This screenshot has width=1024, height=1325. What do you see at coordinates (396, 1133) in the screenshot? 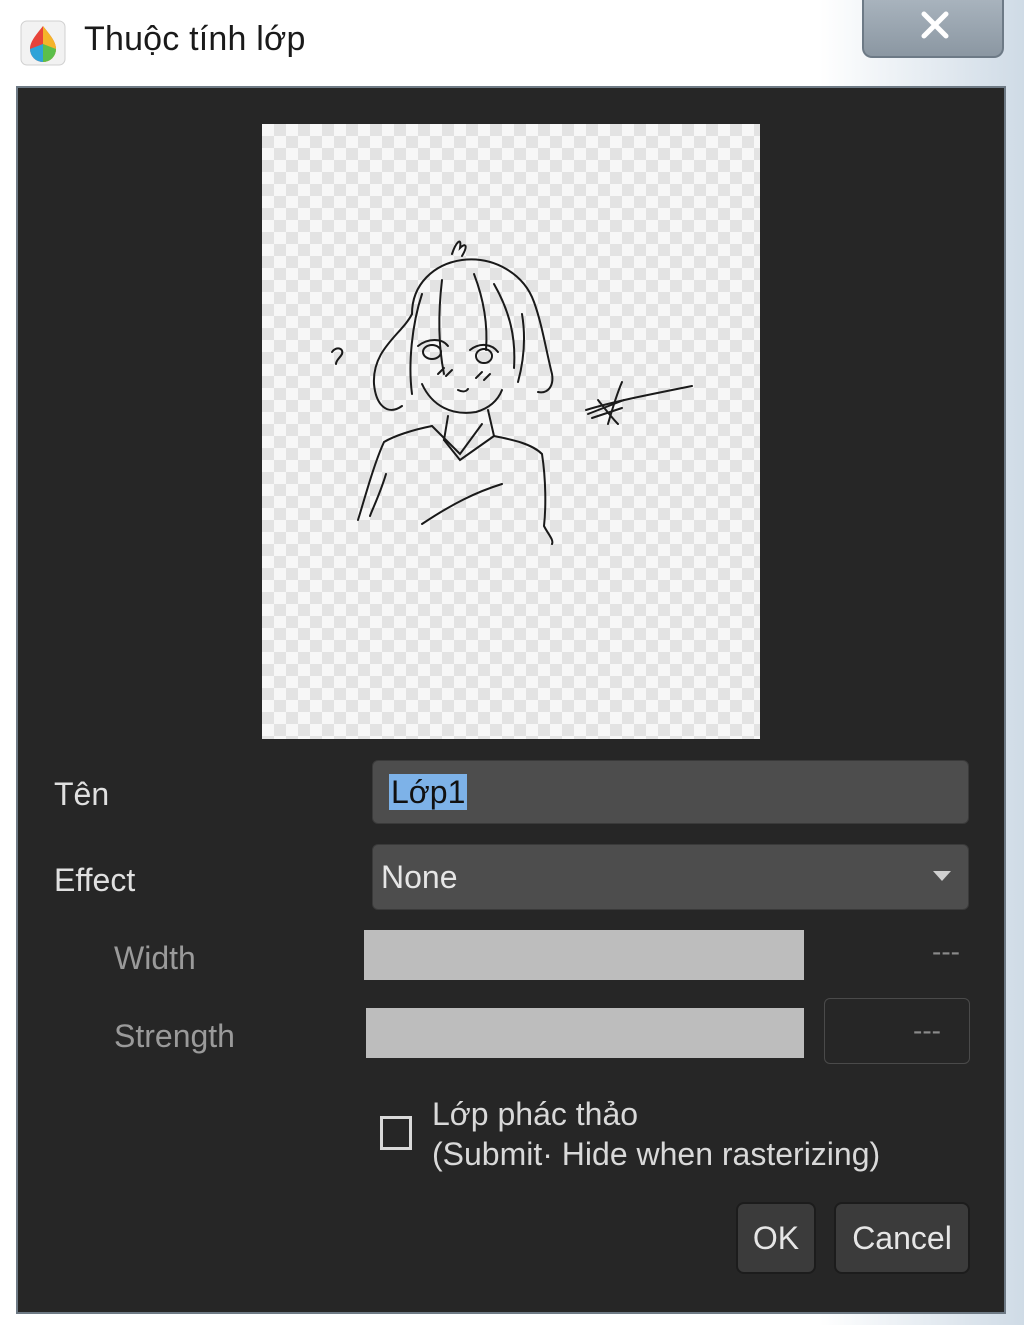
I see `draft-layer-checkbox` at bounding box center [396, 1133].